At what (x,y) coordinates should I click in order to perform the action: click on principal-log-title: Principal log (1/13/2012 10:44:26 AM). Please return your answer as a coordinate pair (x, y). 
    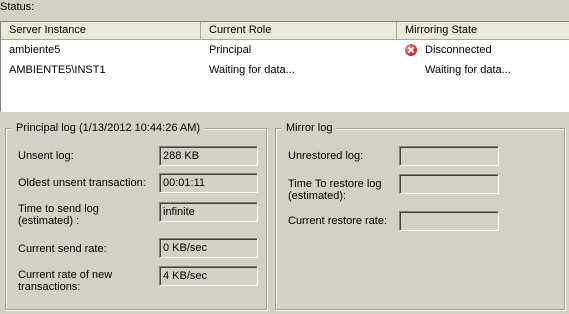
    Looking at the image, I should click on (108, 128).